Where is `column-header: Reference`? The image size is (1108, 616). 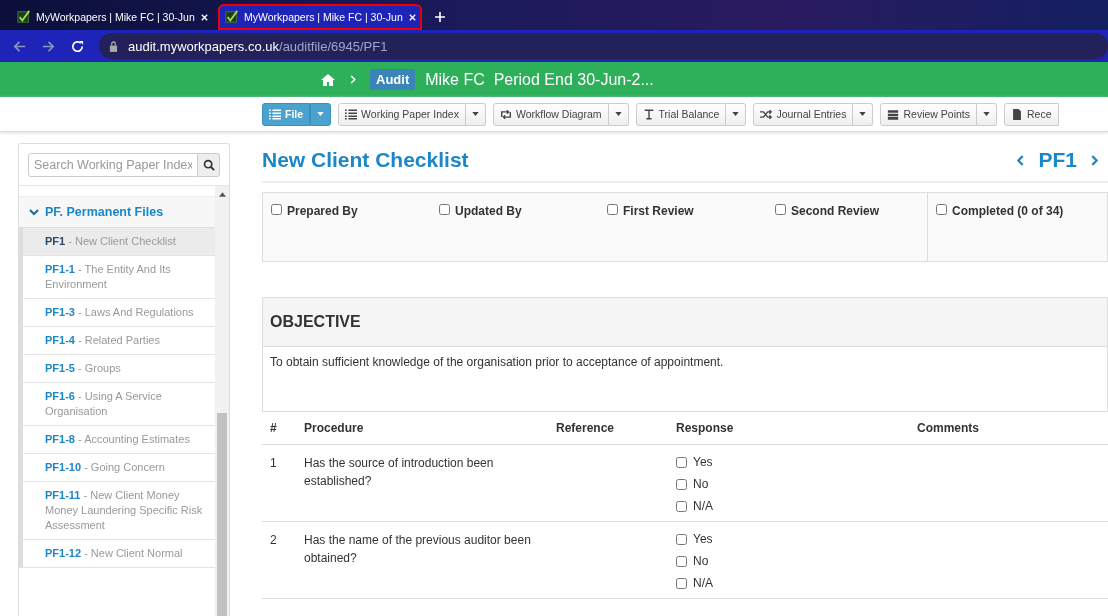 column-header: Reference is located at coordinates (608, 428).